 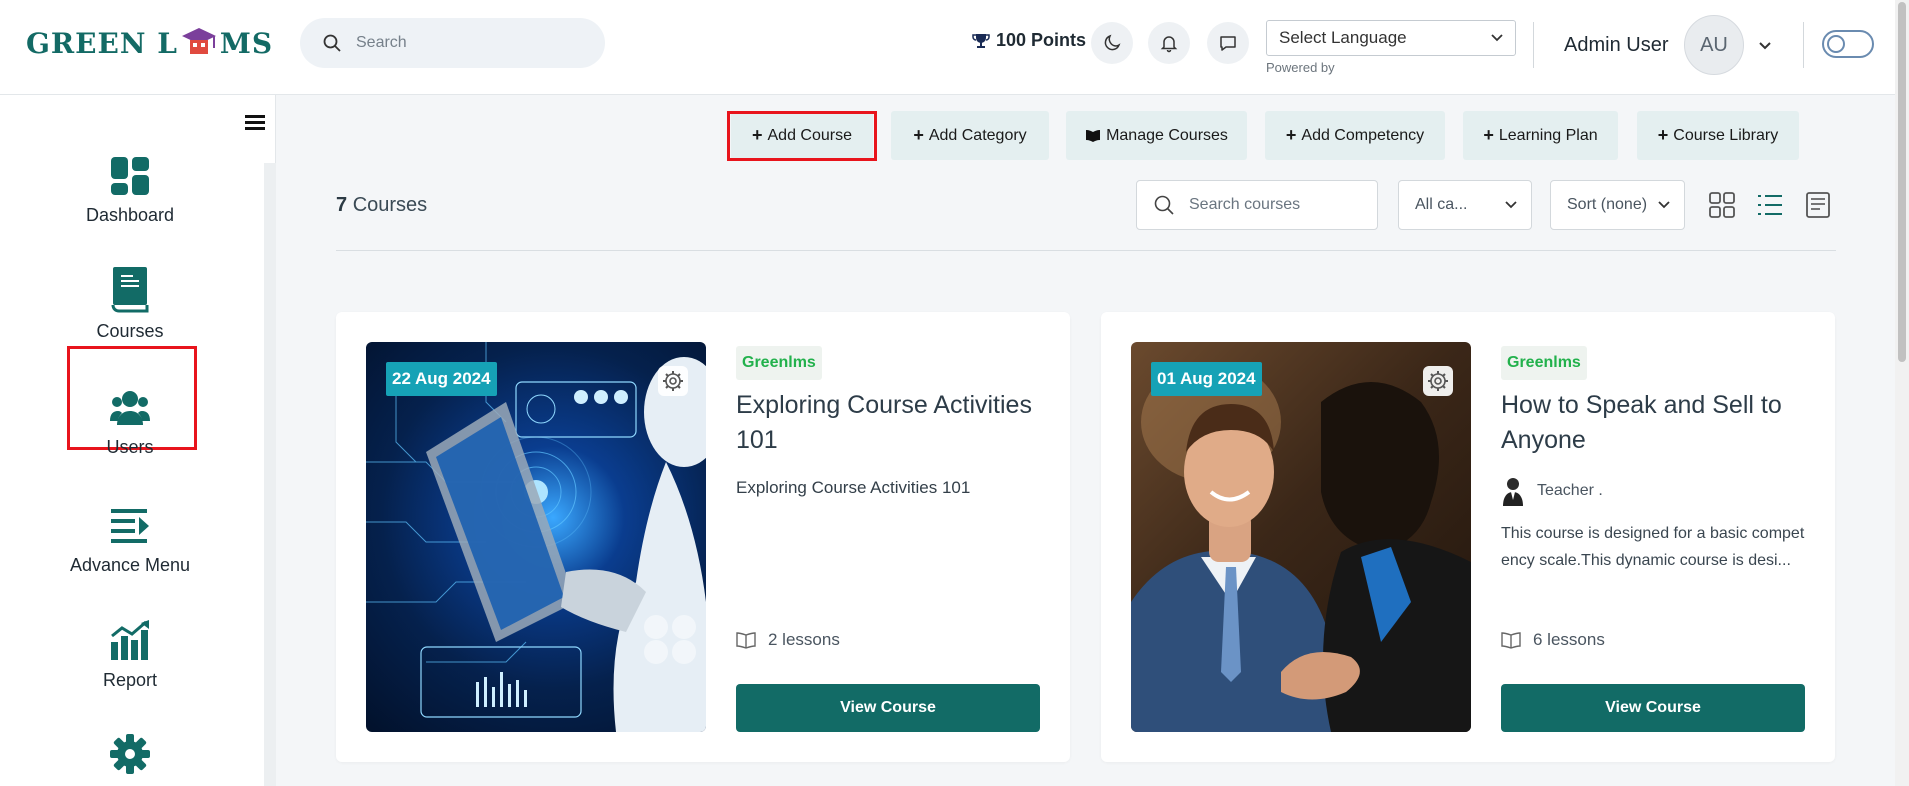 I want to click on add-course-highlight, so click(x=802, y=136).